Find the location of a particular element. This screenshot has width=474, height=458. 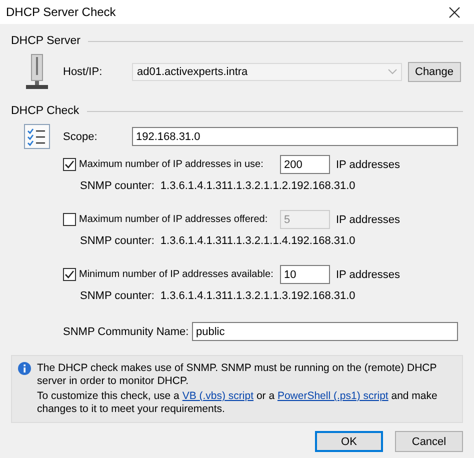

counter-value: 1.3.6.1.4.1.311.1.3.2.1.1.3.192.168.31.0 is located at coordinates (258, 296).